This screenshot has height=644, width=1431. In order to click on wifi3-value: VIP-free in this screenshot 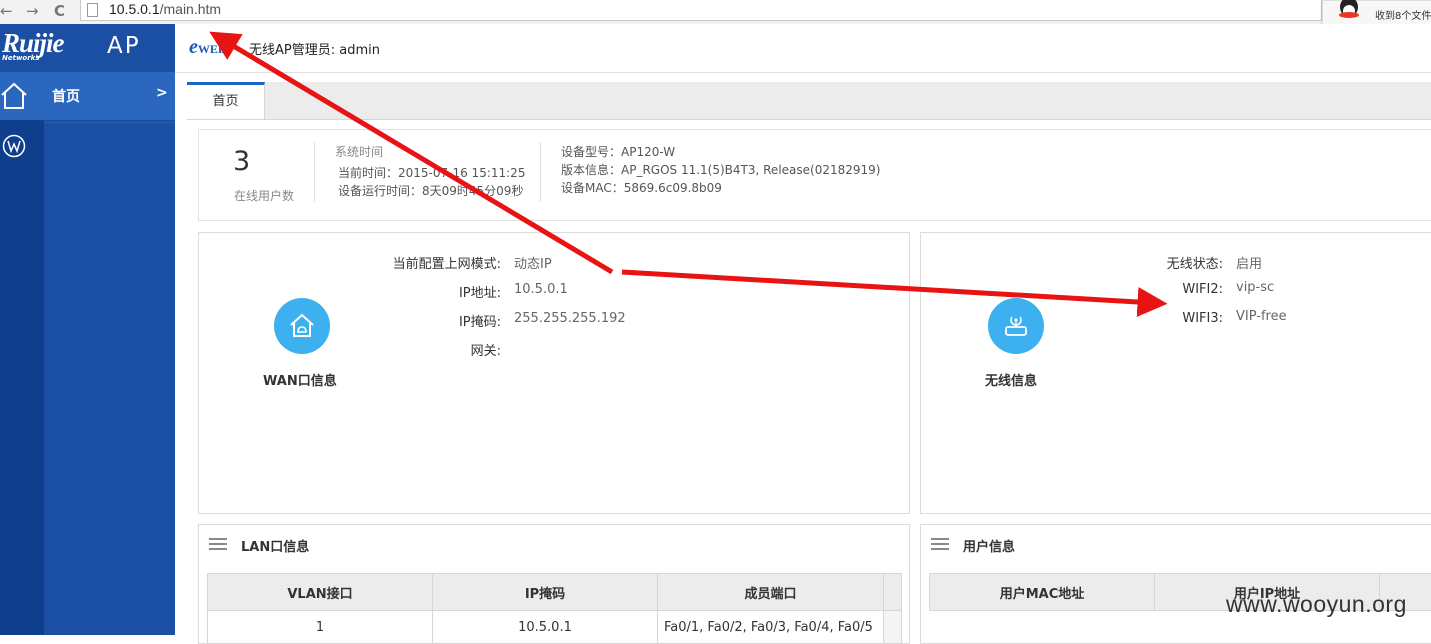, I will do `click(1261, 316)`.